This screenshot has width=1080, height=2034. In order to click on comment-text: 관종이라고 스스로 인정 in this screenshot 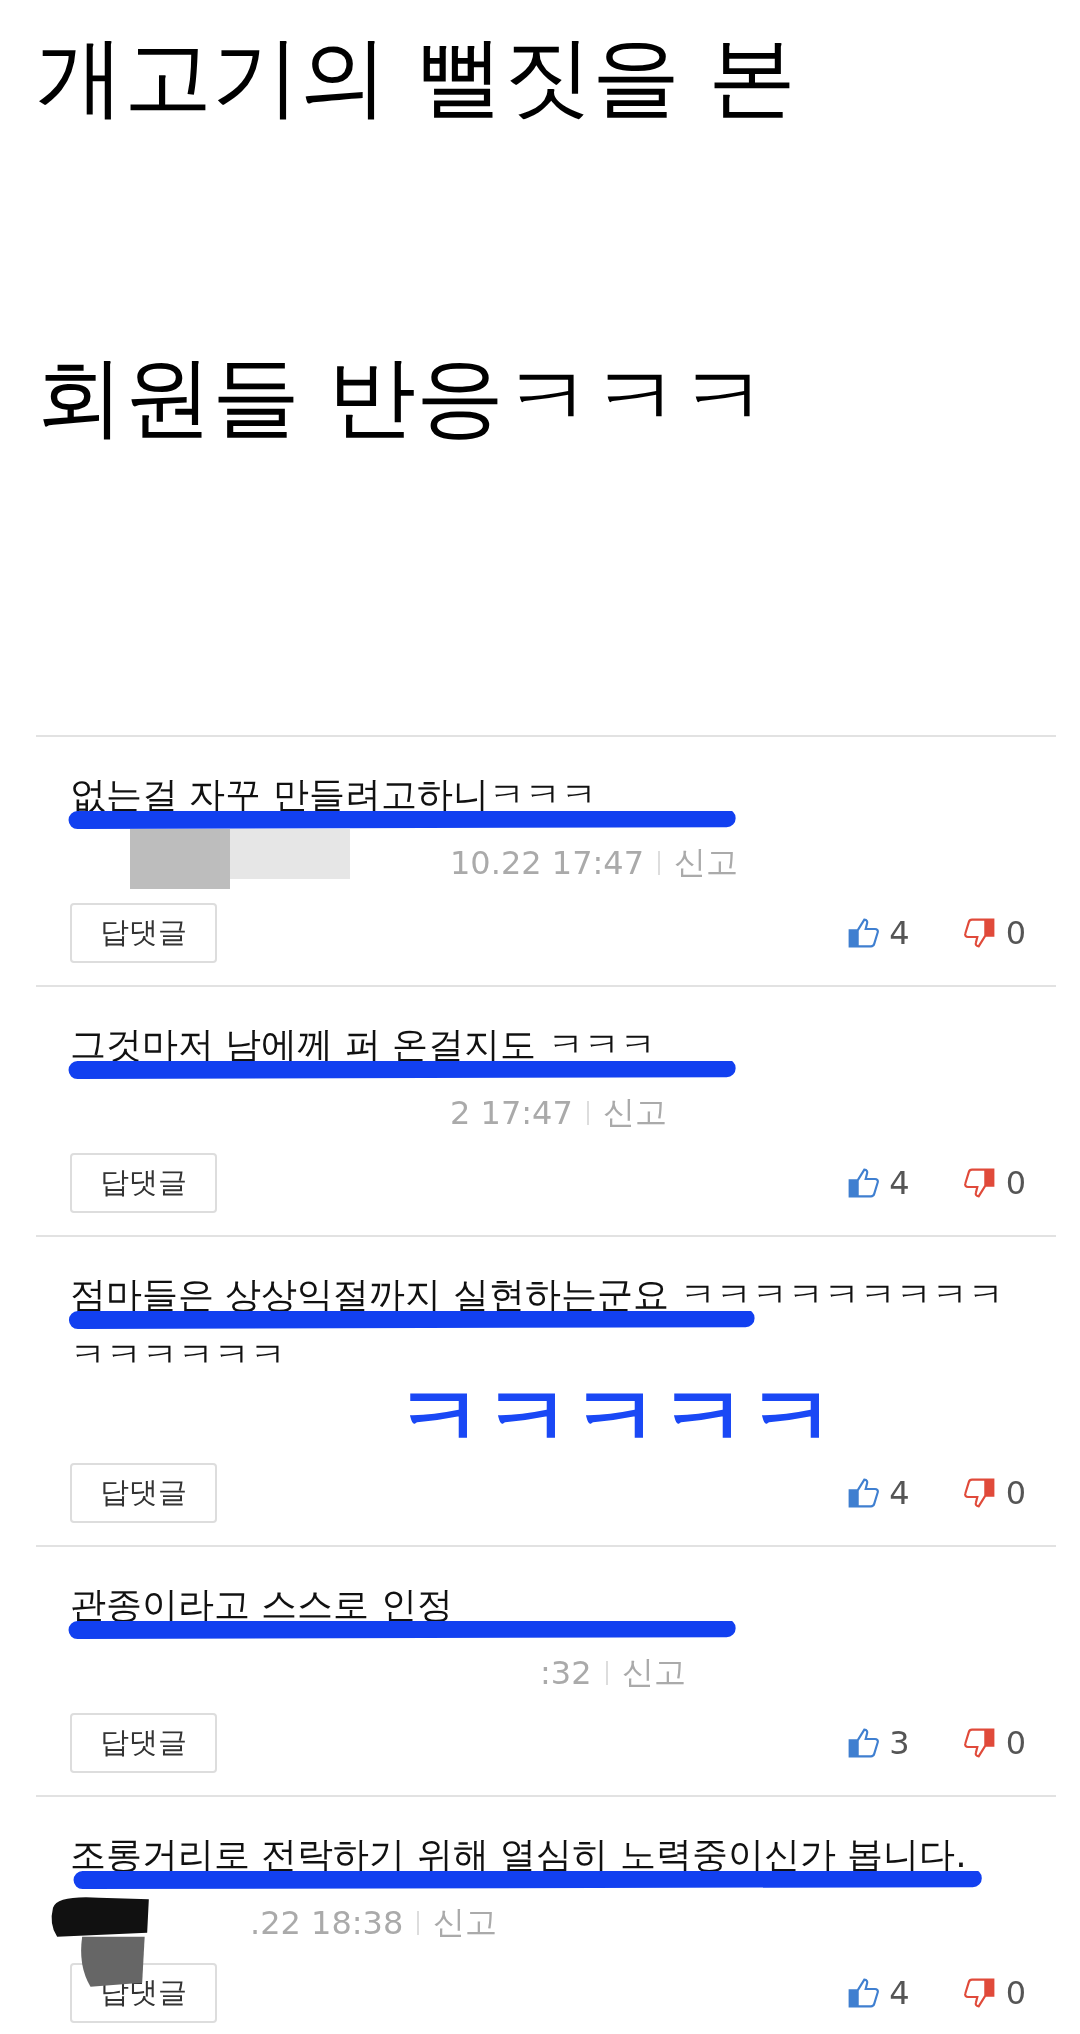, I will do `click(261, 1604)`.